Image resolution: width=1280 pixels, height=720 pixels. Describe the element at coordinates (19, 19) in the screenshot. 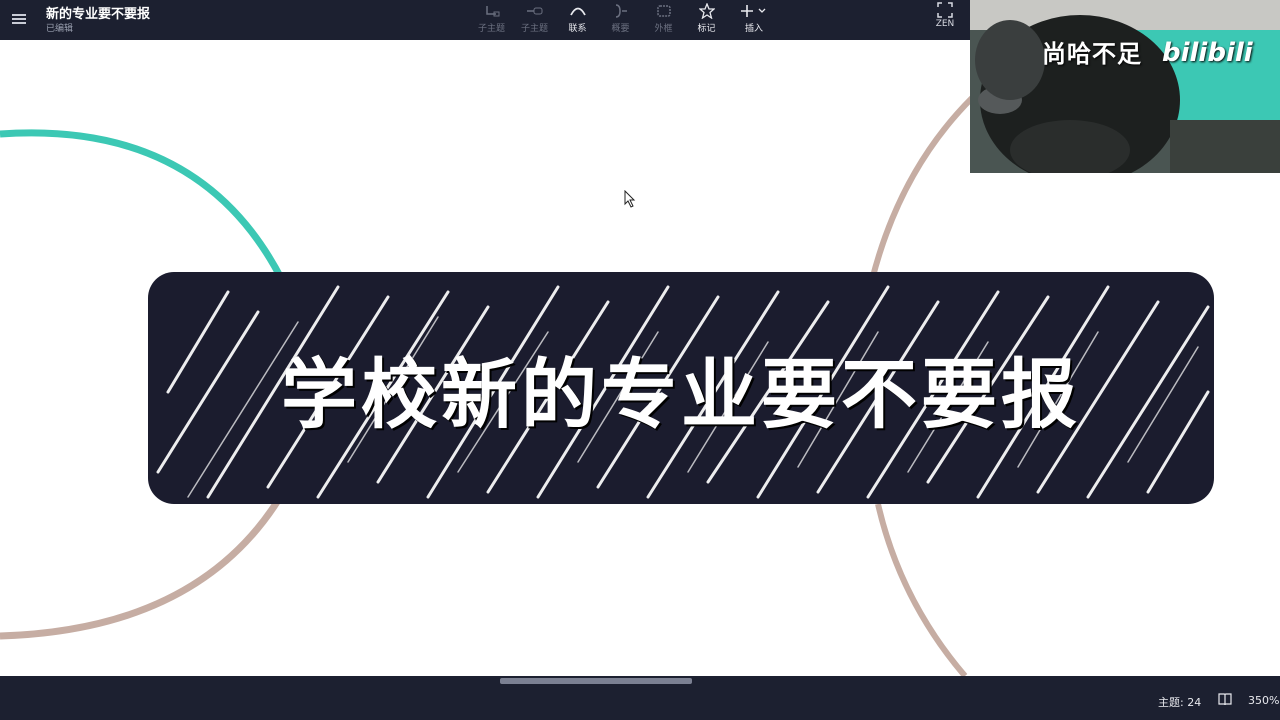

I see `hamburger-menu-icon` at that location.